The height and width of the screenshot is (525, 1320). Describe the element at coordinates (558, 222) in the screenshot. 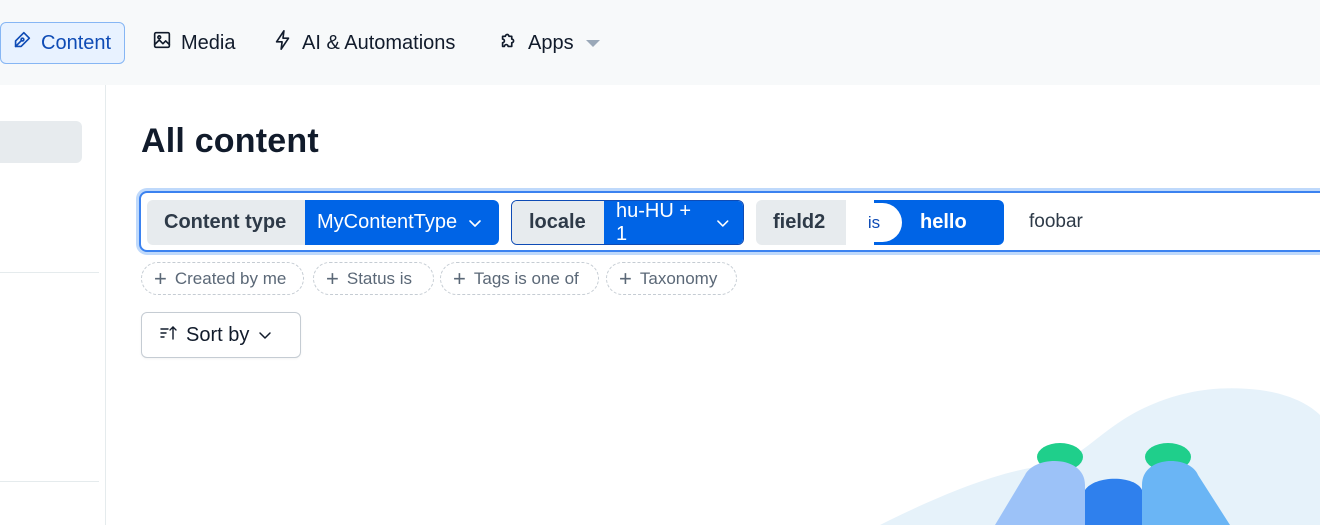

I see `filter-key: locale` at that location.